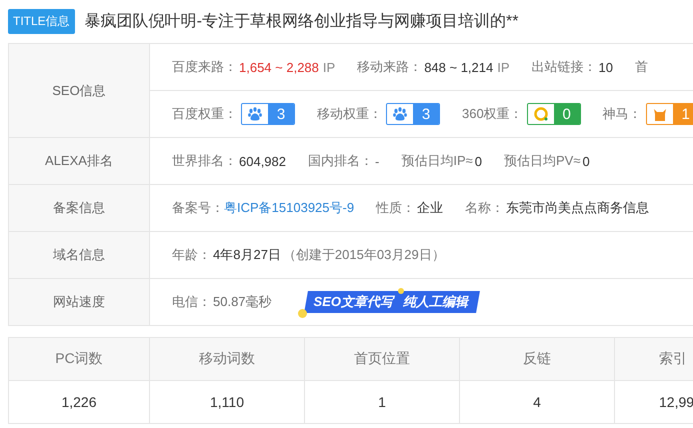 This screenshot has width=693, height=428. What do you see at coordinates (605, 67) in the screenshot?
I see `field-value: 10` at bounding box center [605, 67].